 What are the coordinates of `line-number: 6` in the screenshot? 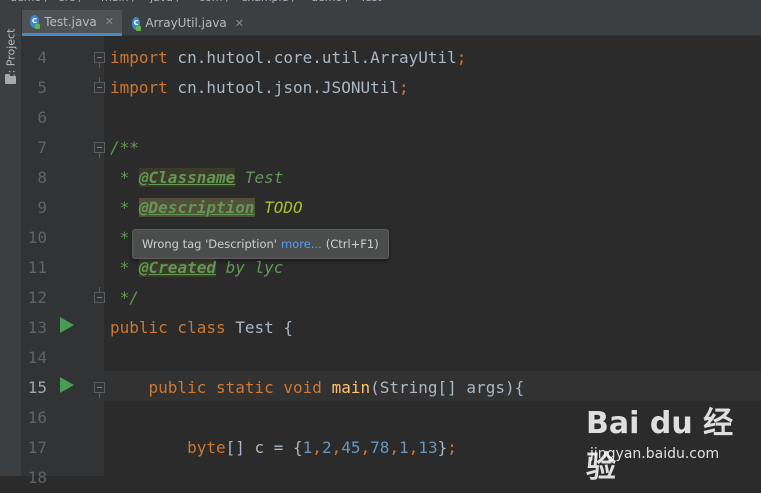 It's located at (42, 117).